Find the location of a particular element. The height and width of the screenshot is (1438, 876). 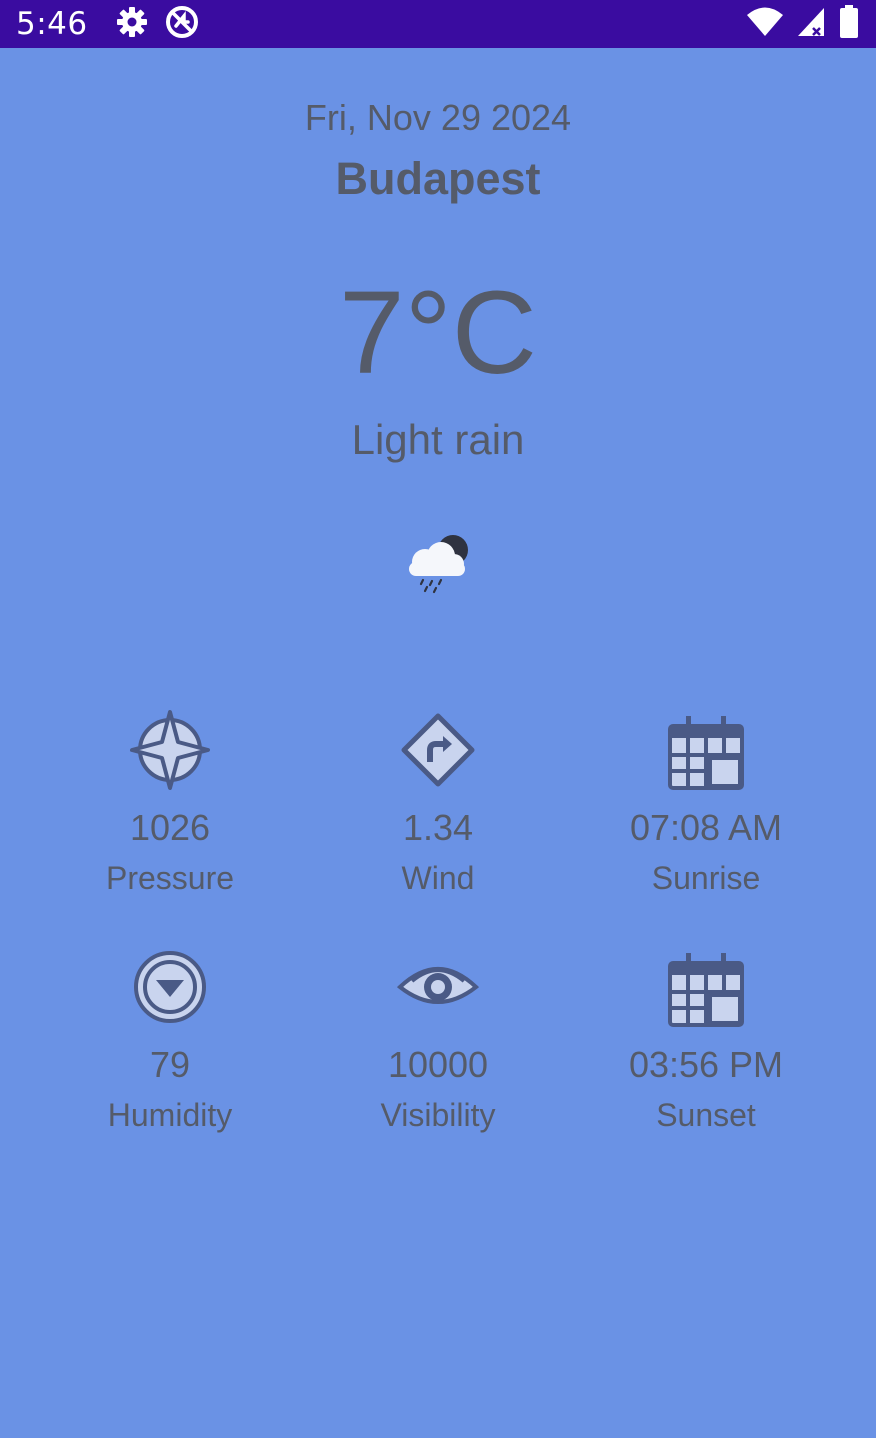

visibility-label: Visibility is located at coordinates (438, 1115).